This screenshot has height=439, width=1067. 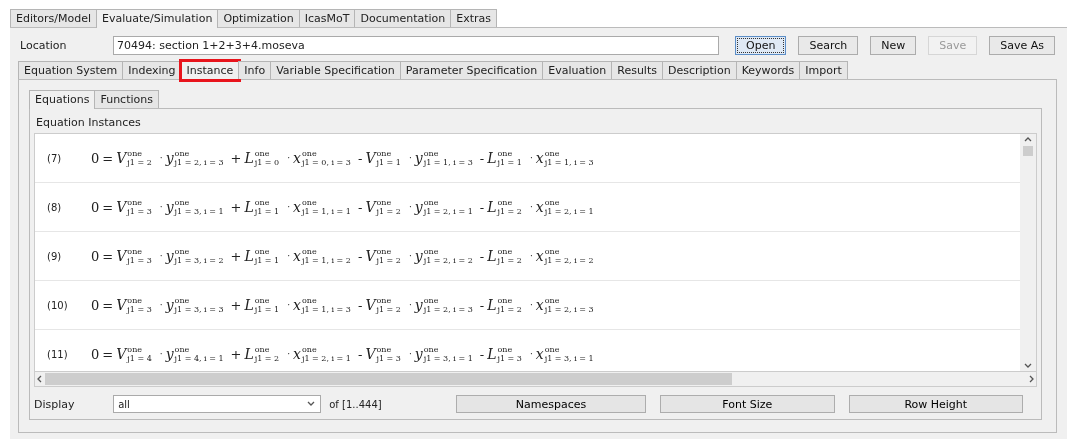 I want to click on option-button: Row Height, so click(x=935, y=404).